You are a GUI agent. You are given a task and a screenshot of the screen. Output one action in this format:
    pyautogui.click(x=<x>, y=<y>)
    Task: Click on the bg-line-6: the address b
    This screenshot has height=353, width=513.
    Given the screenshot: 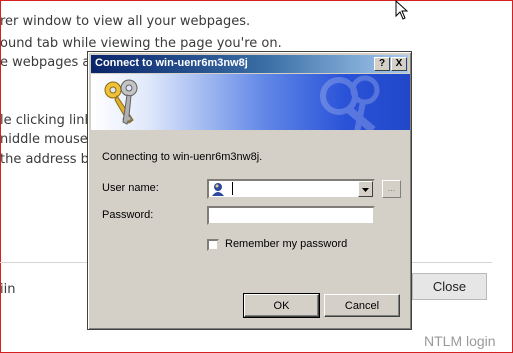 What is the action you would take?
    pyautogui.click(x=44, y=159)
    